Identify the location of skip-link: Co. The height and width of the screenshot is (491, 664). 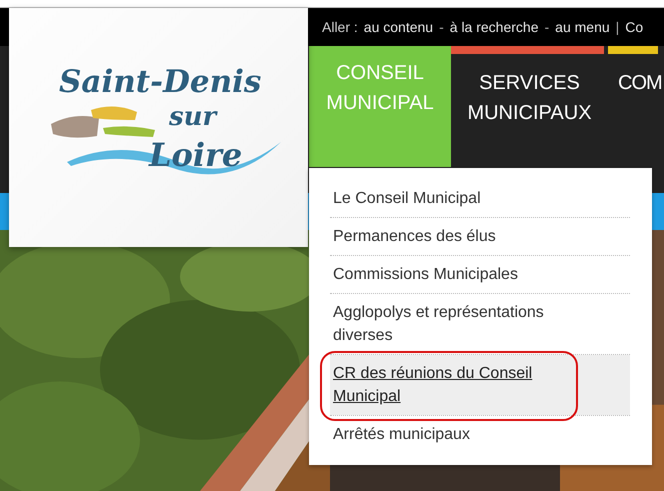
(634, 27).